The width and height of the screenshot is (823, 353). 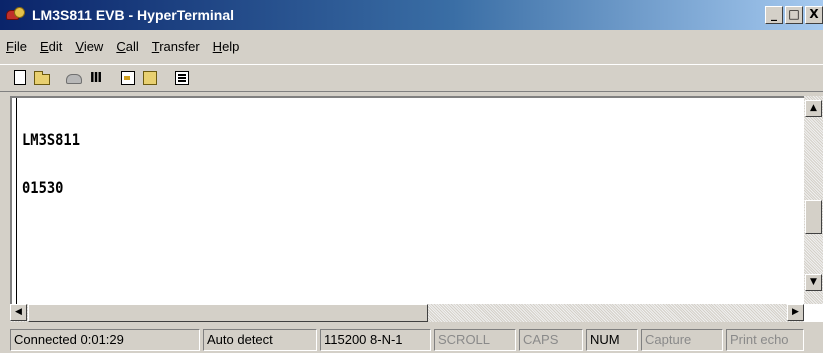 What do you see at coordinates (475, 339) in the screenshot?
I see `status-scroll: SCROLL` at bounding box center [475, 339].